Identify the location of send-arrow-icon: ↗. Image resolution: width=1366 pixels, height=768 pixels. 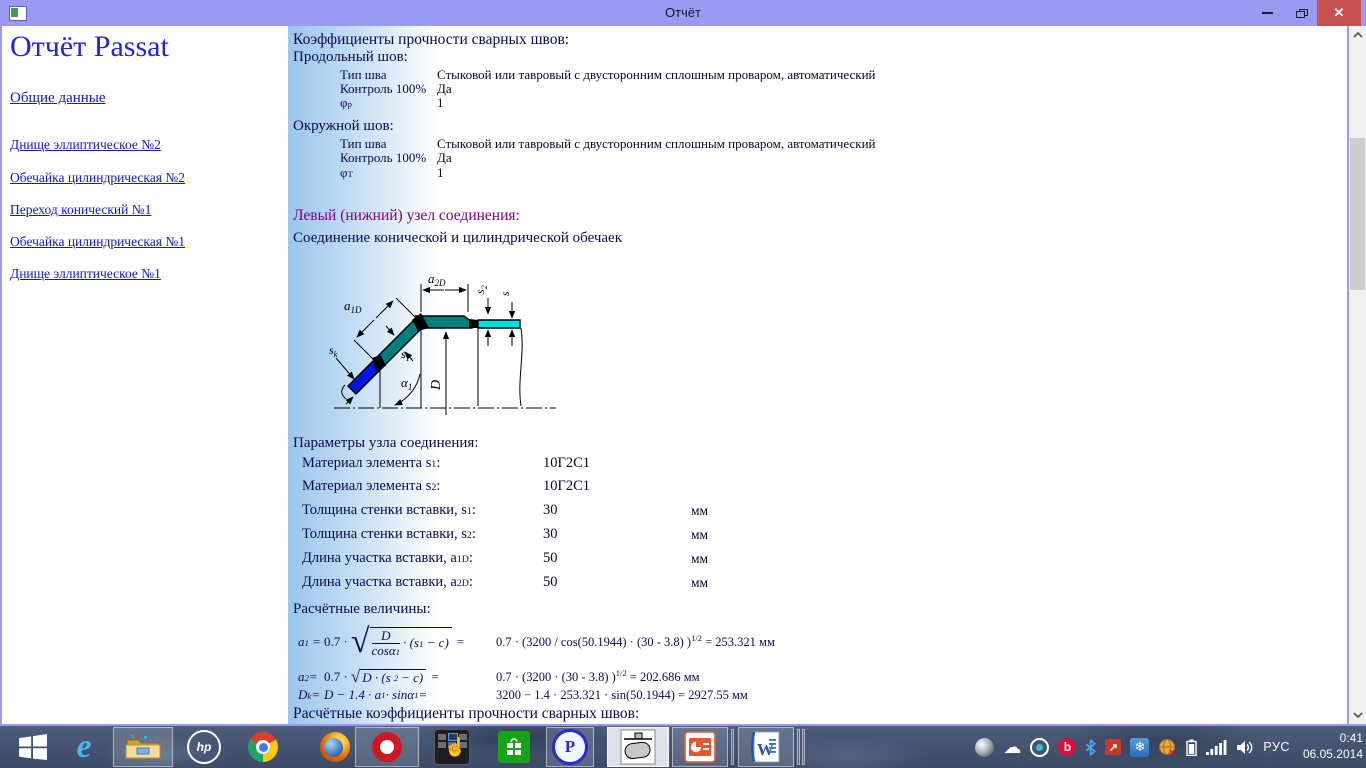
(1113, 747).